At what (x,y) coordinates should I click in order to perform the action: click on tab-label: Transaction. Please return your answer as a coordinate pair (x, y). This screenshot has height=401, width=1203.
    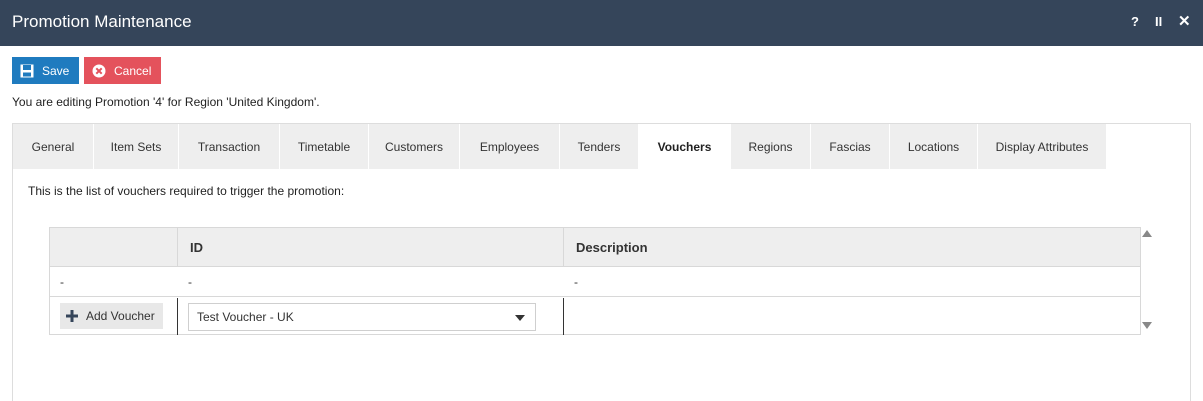
    Looking at the image, I should click on (229, 146).